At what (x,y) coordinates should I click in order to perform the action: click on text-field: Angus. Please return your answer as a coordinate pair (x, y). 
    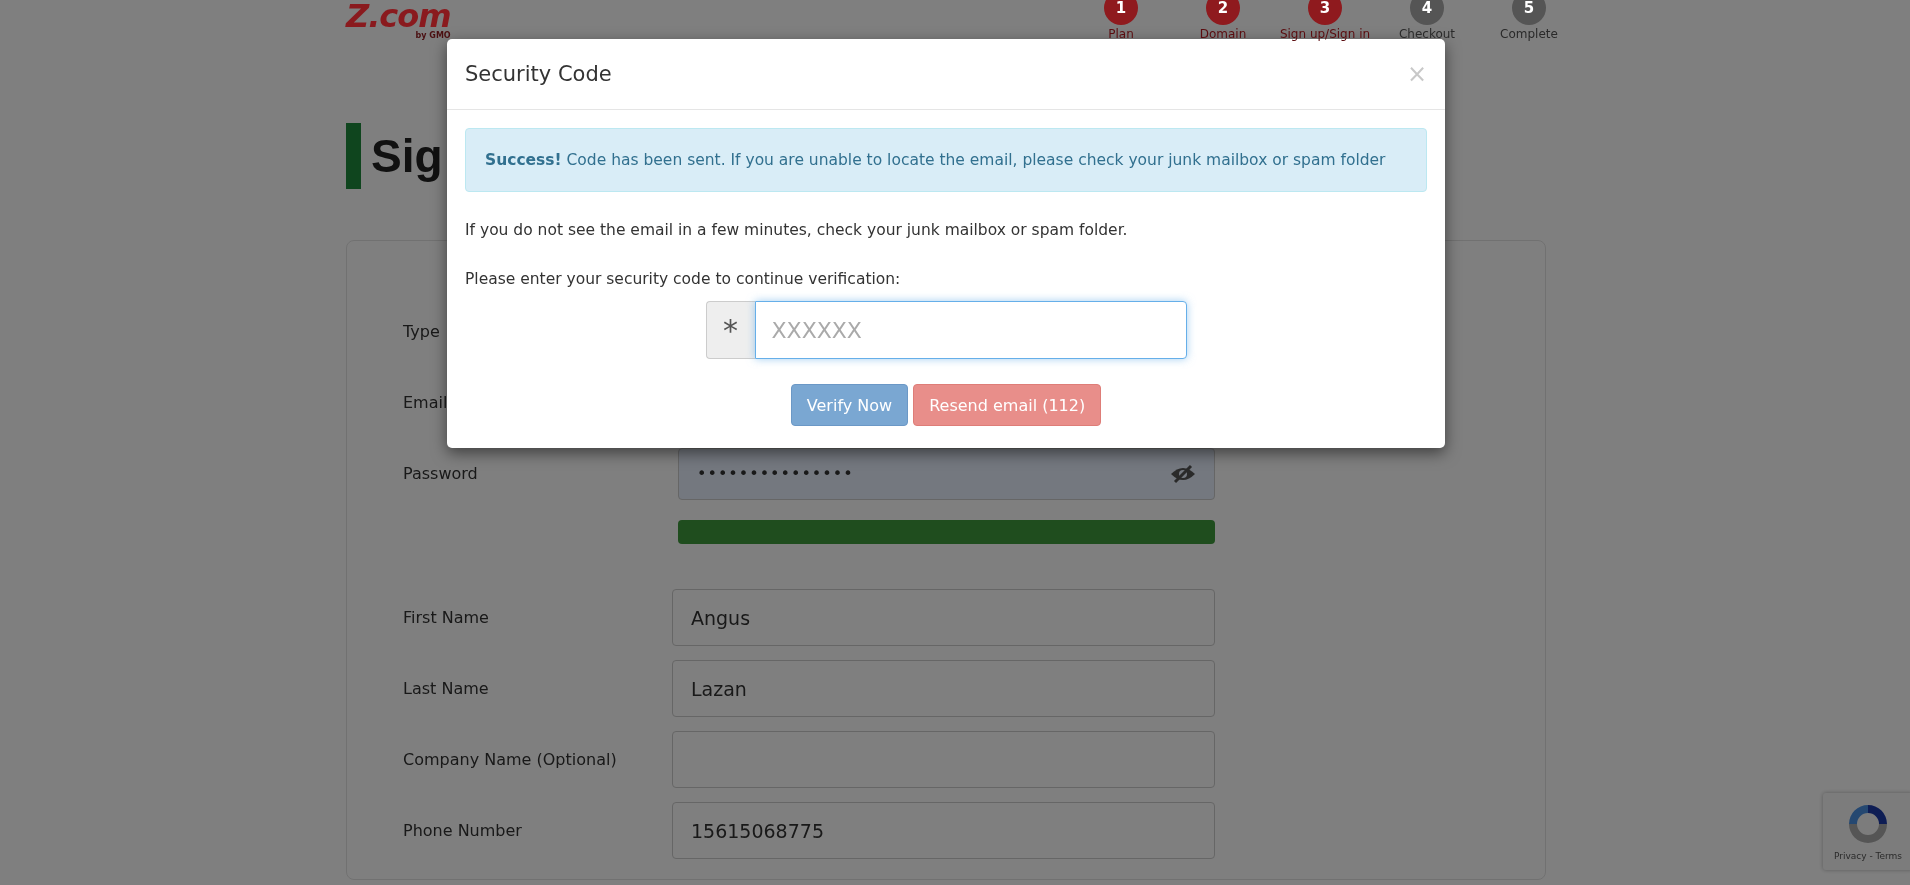
    Looking at the image, I should click on (943, 617).